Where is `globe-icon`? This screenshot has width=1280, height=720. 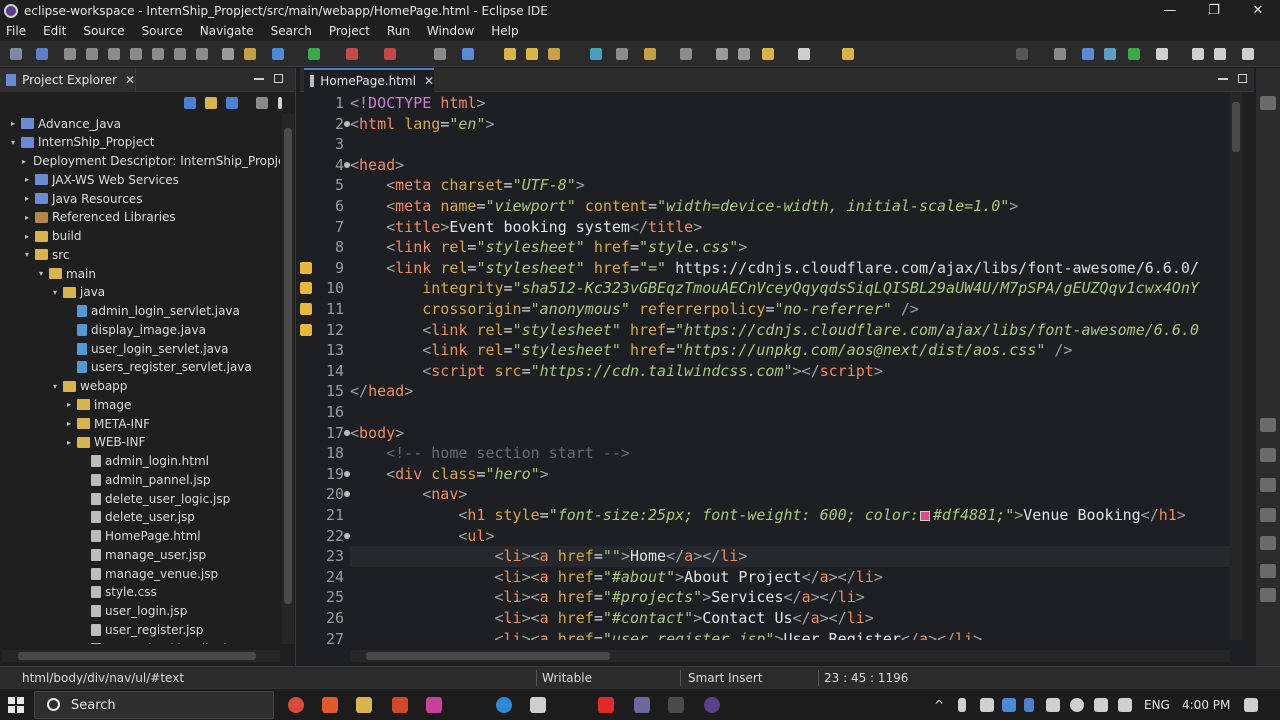
globe-icon is located at coordinates (1077, 705).